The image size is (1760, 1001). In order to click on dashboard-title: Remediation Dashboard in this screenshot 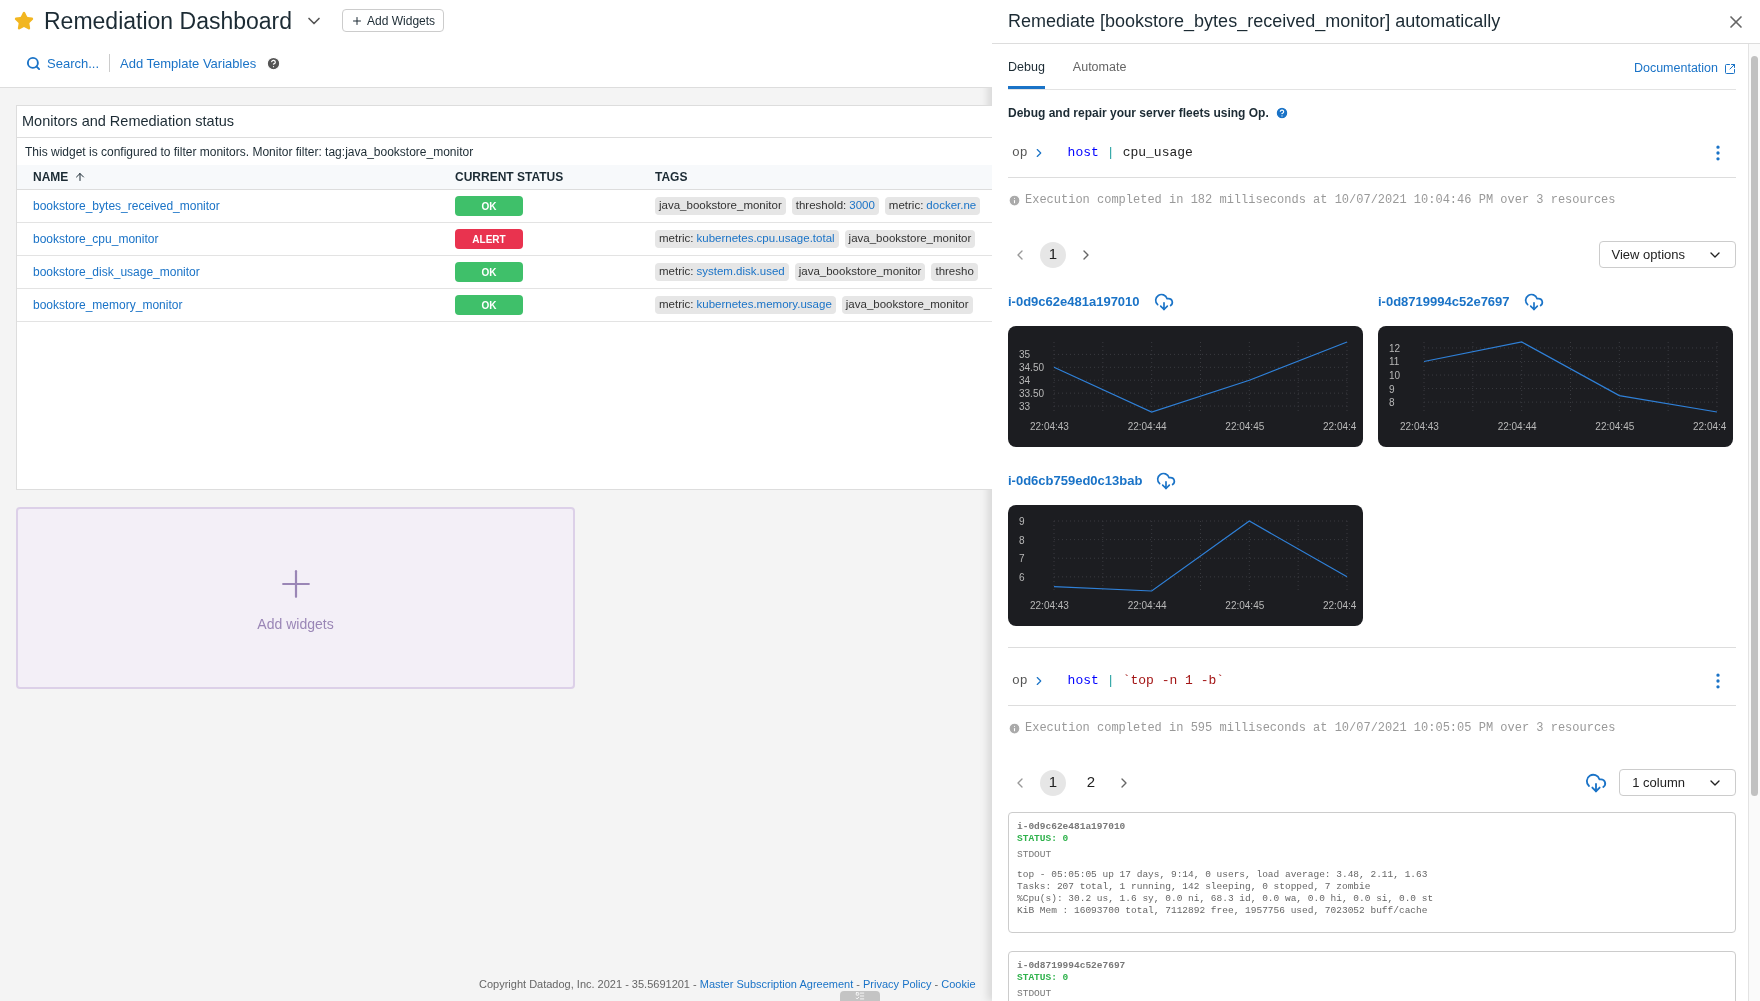, I will do `click(168, 21)`.